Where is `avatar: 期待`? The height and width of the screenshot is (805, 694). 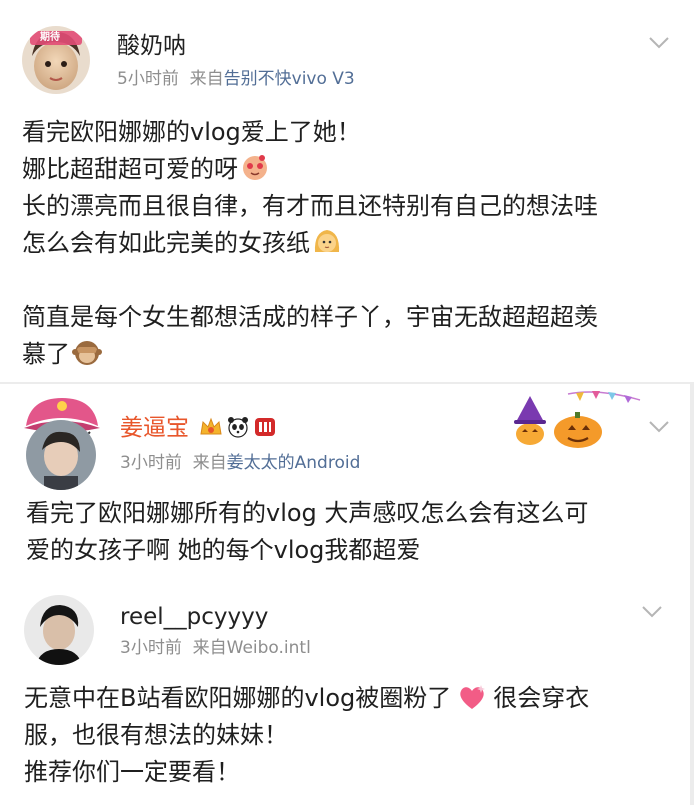 avatar: 期待 is located at coordinates (56, 60).